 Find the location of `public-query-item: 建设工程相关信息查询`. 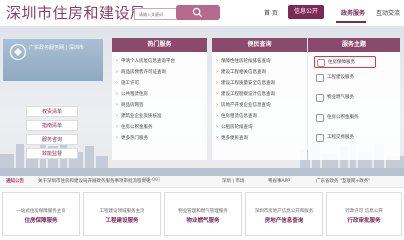

public-query-item: 建设工程相关信息查询 is located at coordinates (261, 72).